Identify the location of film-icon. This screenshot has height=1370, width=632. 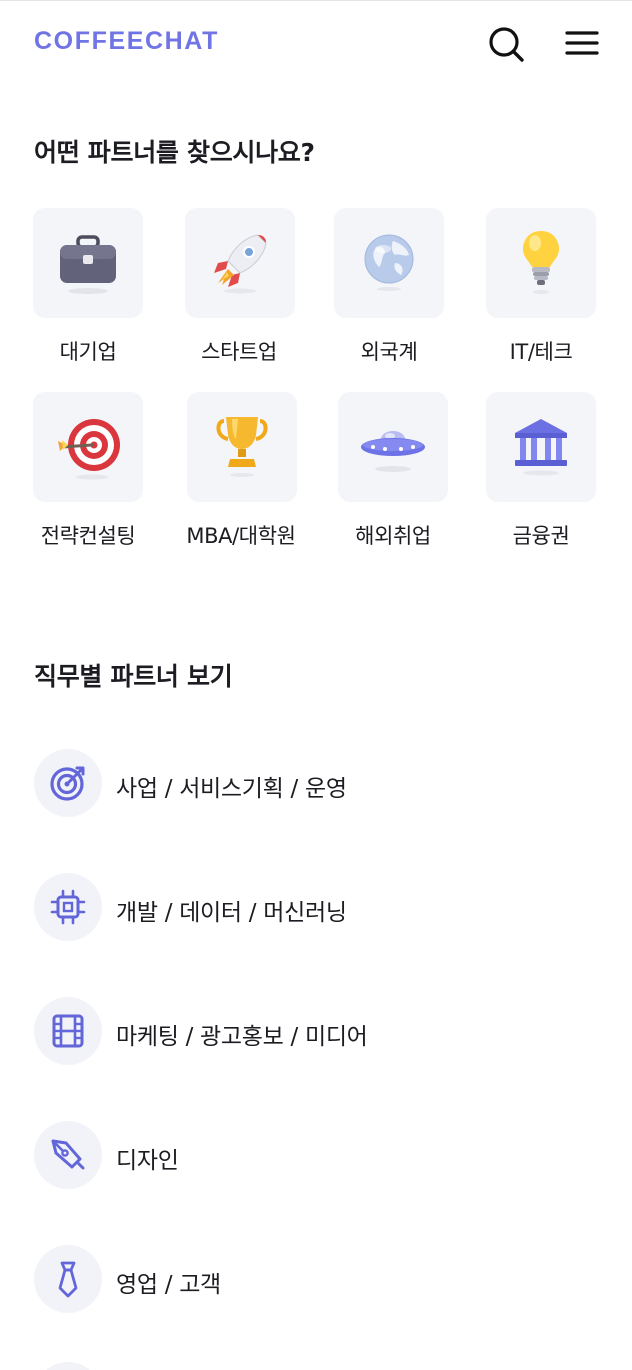
(68, 1031).